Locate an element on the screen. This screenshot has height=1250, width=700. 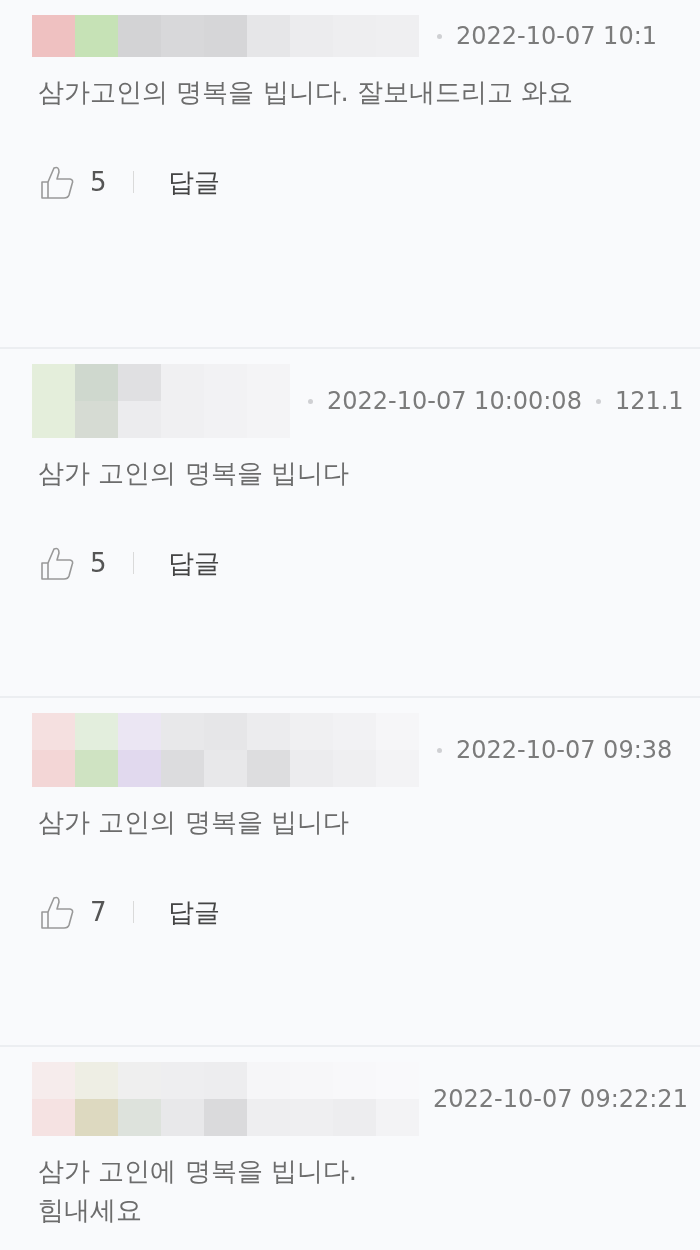
comment-meta: 2022-10-07 10:1 is located at coordinates (556, 36).